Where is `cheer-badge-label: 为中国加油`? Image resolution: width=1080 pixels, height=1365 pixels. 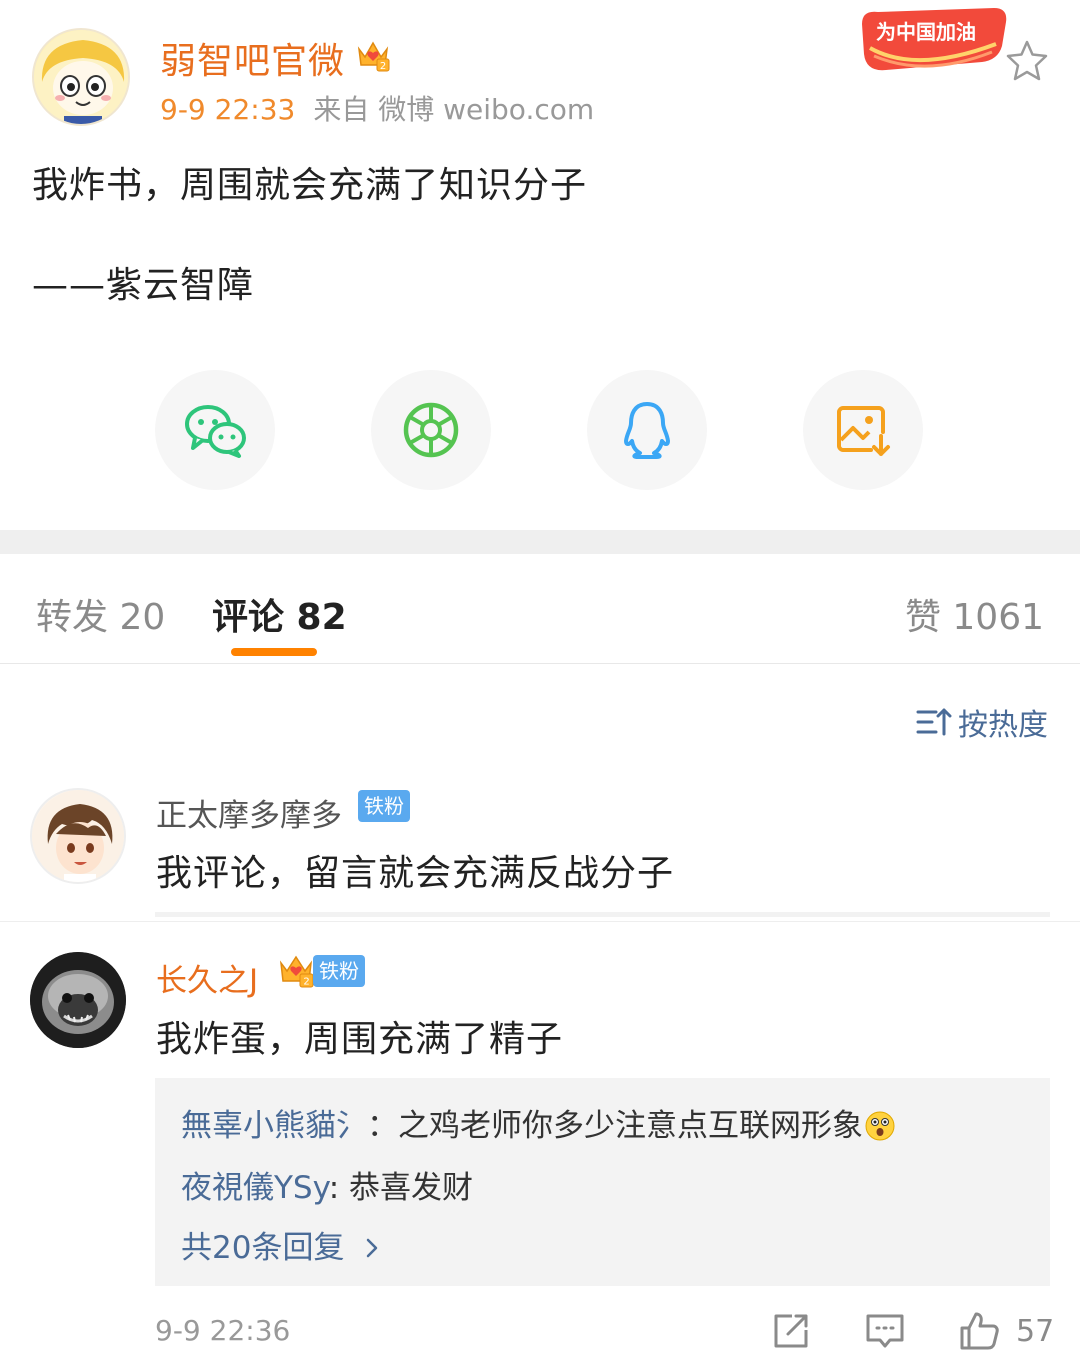
cheer-badge-label: 为中国加油 is located at coordinates (926, 32).